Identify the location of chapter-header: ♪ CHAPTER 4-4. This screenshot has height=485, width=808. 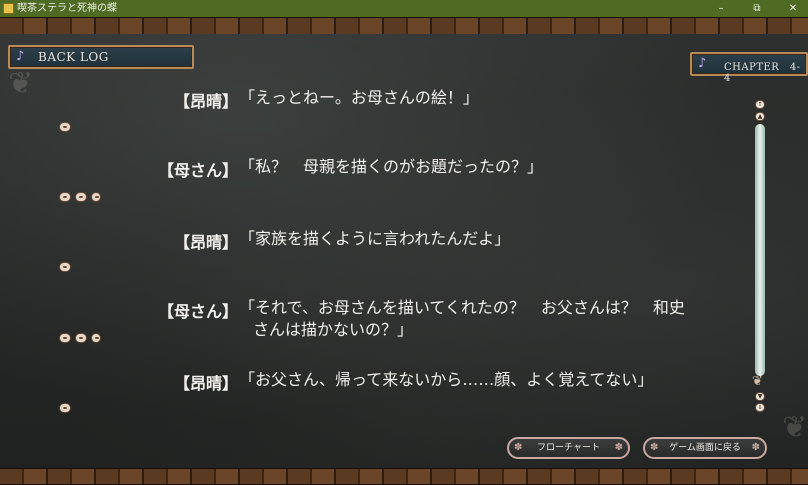
(749, 68).